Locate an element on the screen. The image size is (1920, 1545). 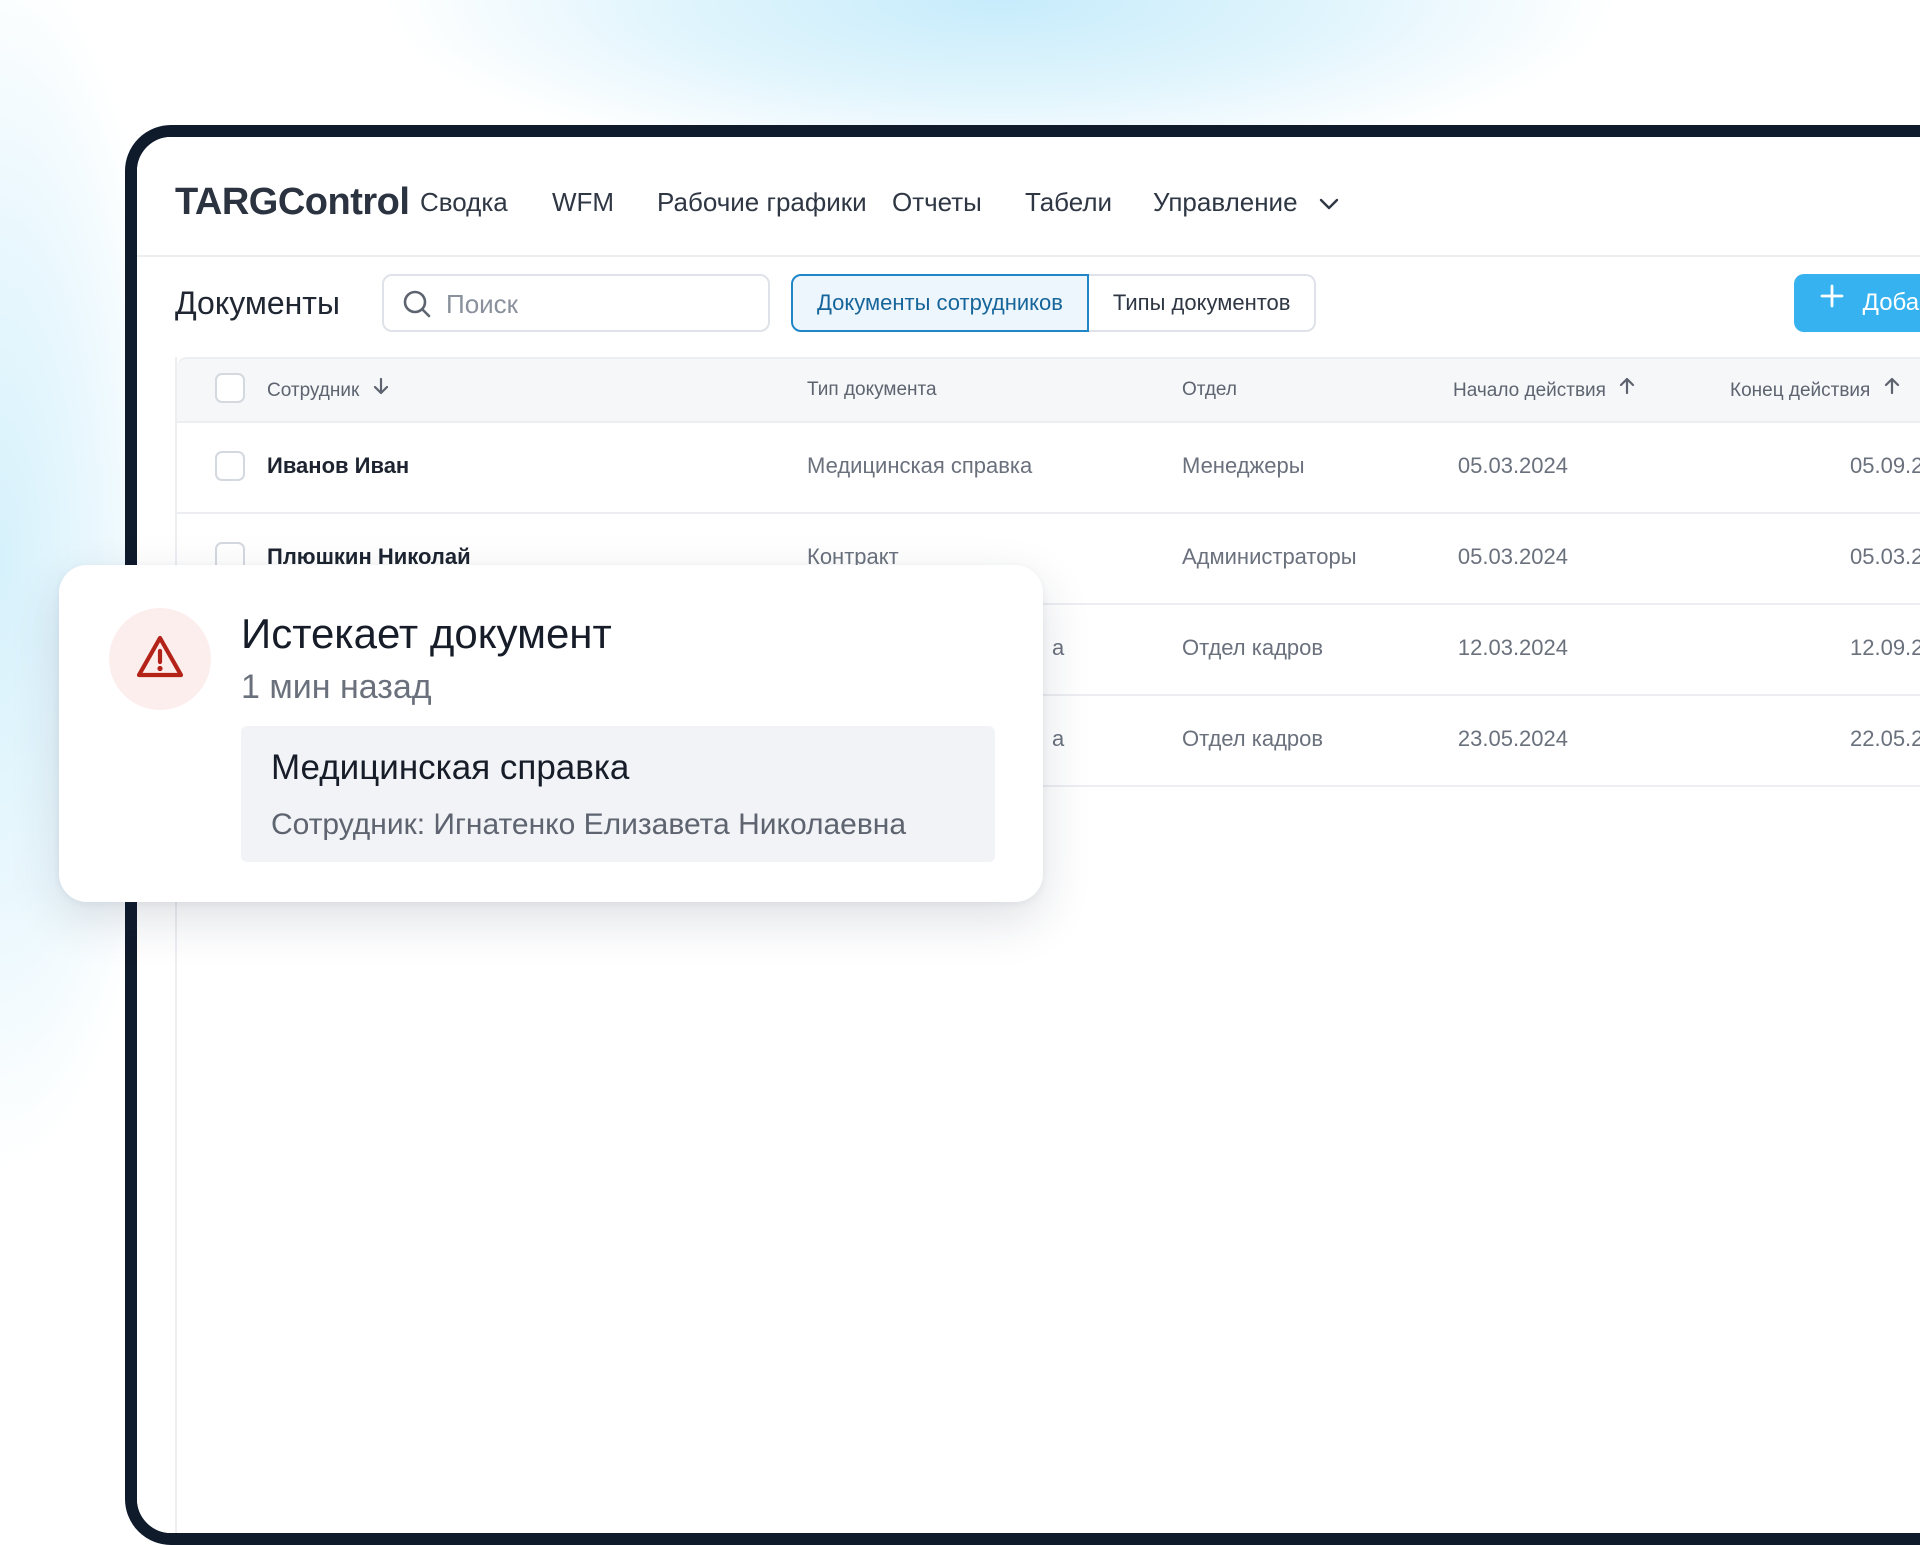
column-header-employee-label: Сотрудник is located at coordinates (313, 391).